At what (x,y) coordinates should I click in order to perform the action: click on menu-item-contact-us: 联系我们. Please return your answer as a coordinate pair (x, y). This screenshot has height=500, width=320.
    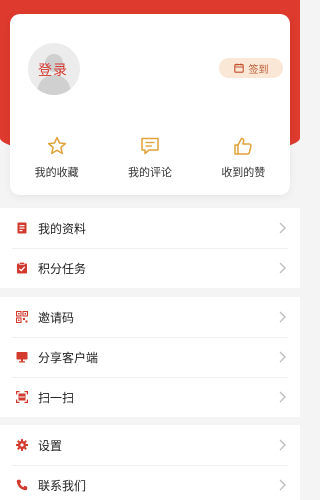
    Looking at the image, I should click on (150, 482).